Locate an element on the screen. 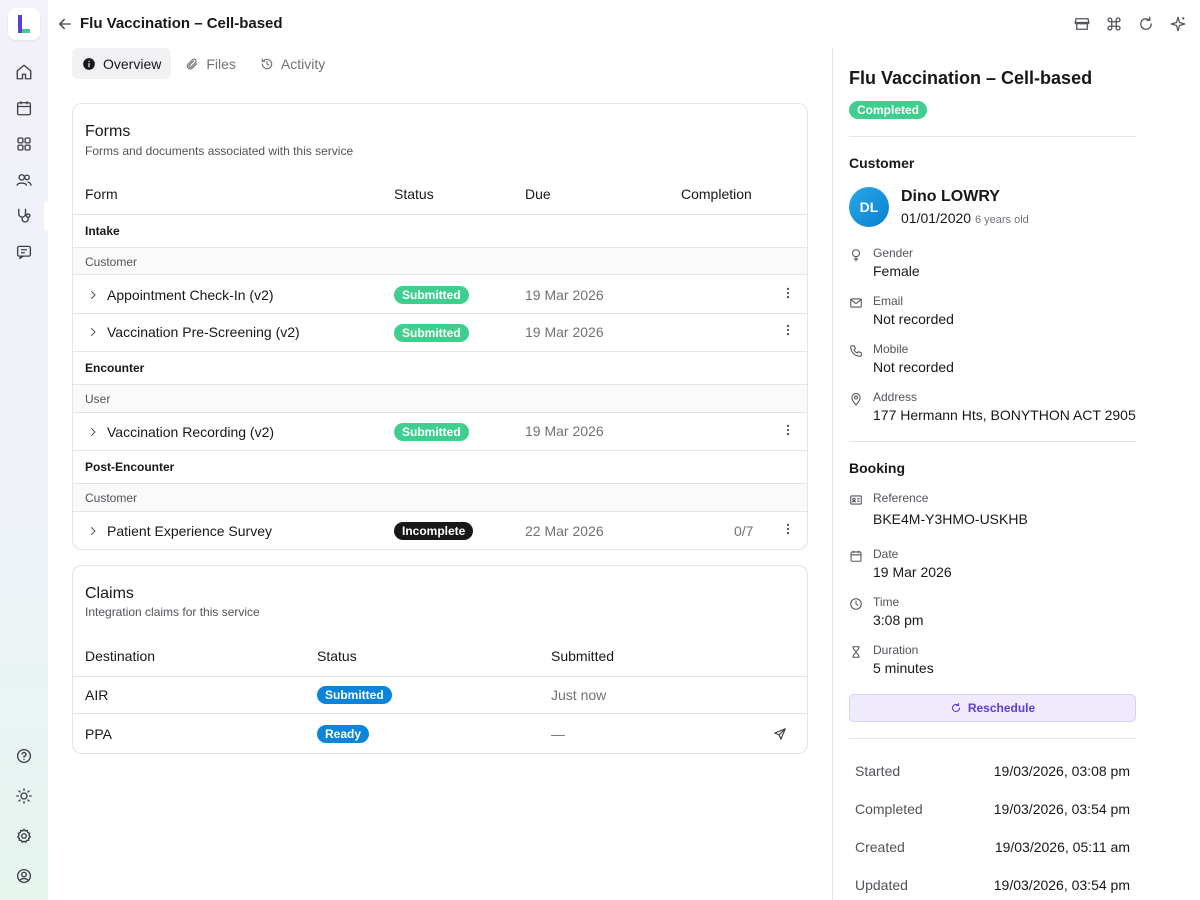 The image size is (1200, 900). duration-value: 5 minutes is located at coordinates (903, 668).